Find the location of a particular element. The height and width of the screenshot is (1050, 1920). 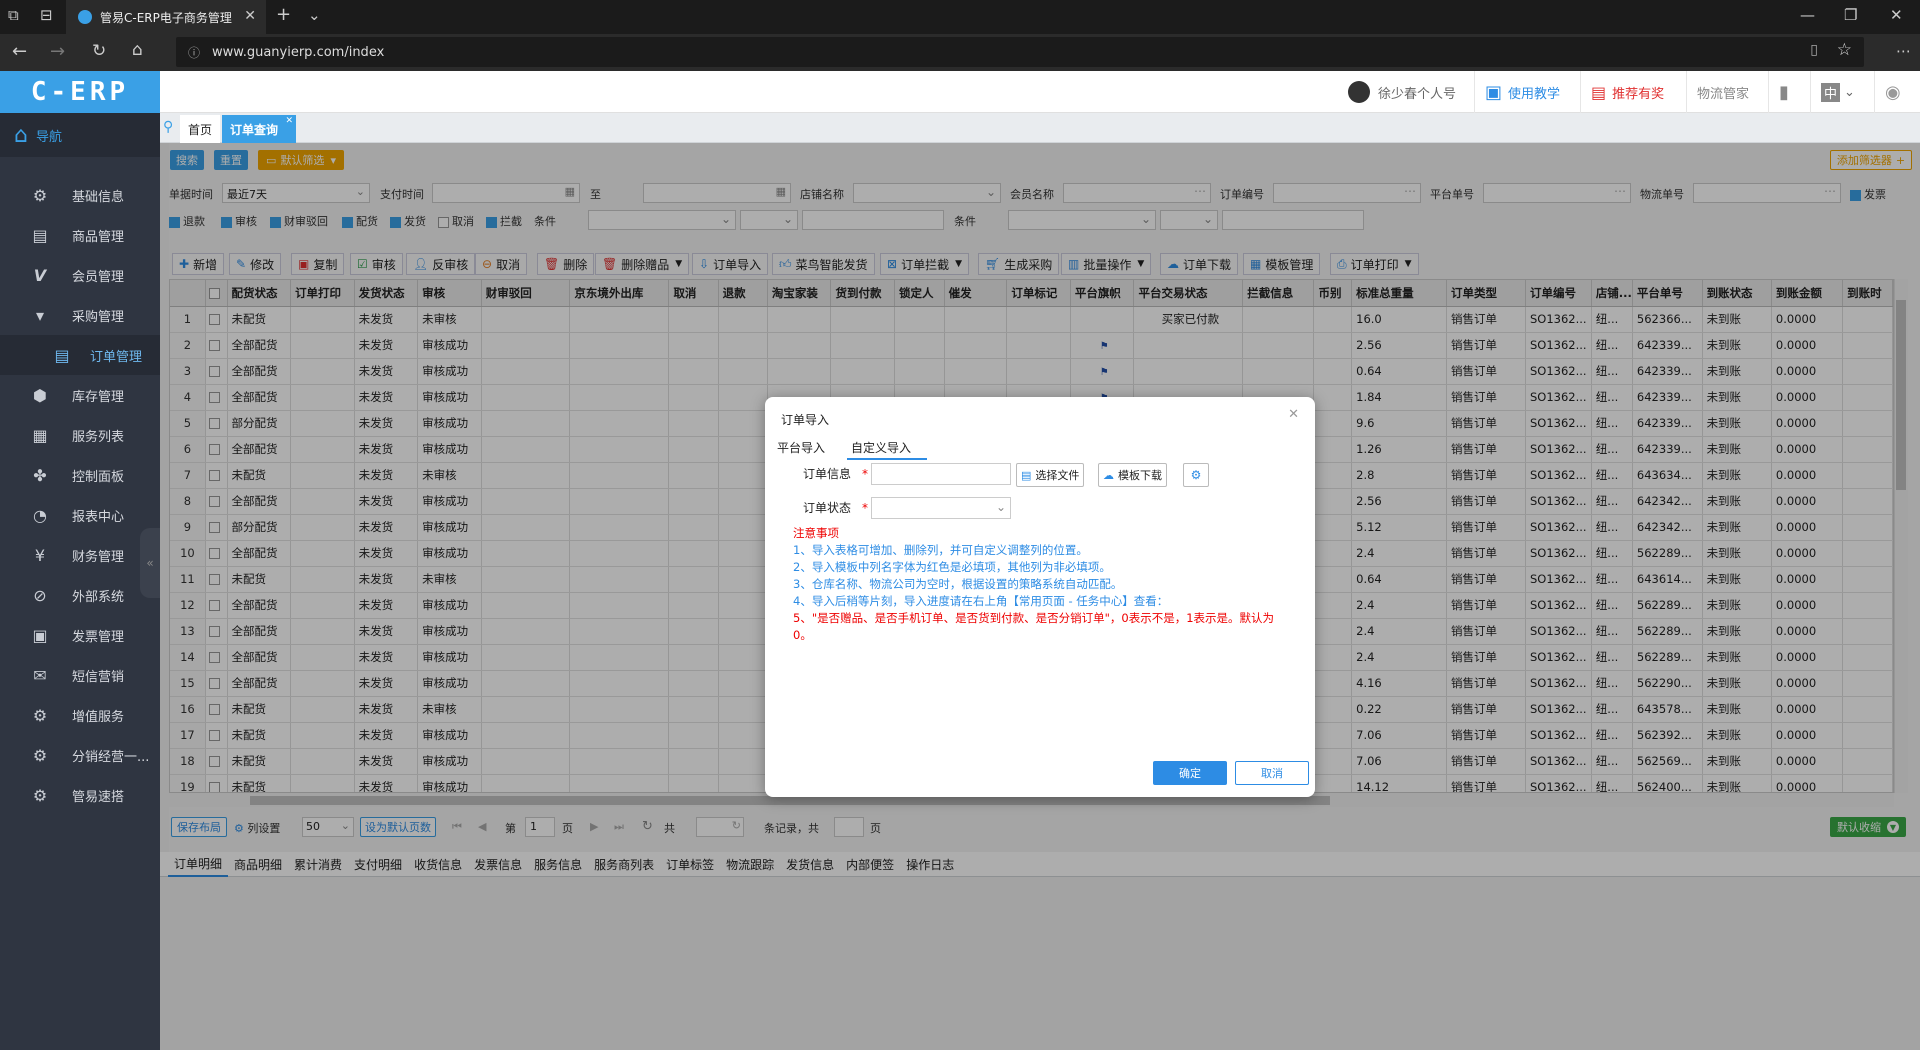

sidebar-item-sms: ✉ 短信营销 is located at coordinates (80, 675).